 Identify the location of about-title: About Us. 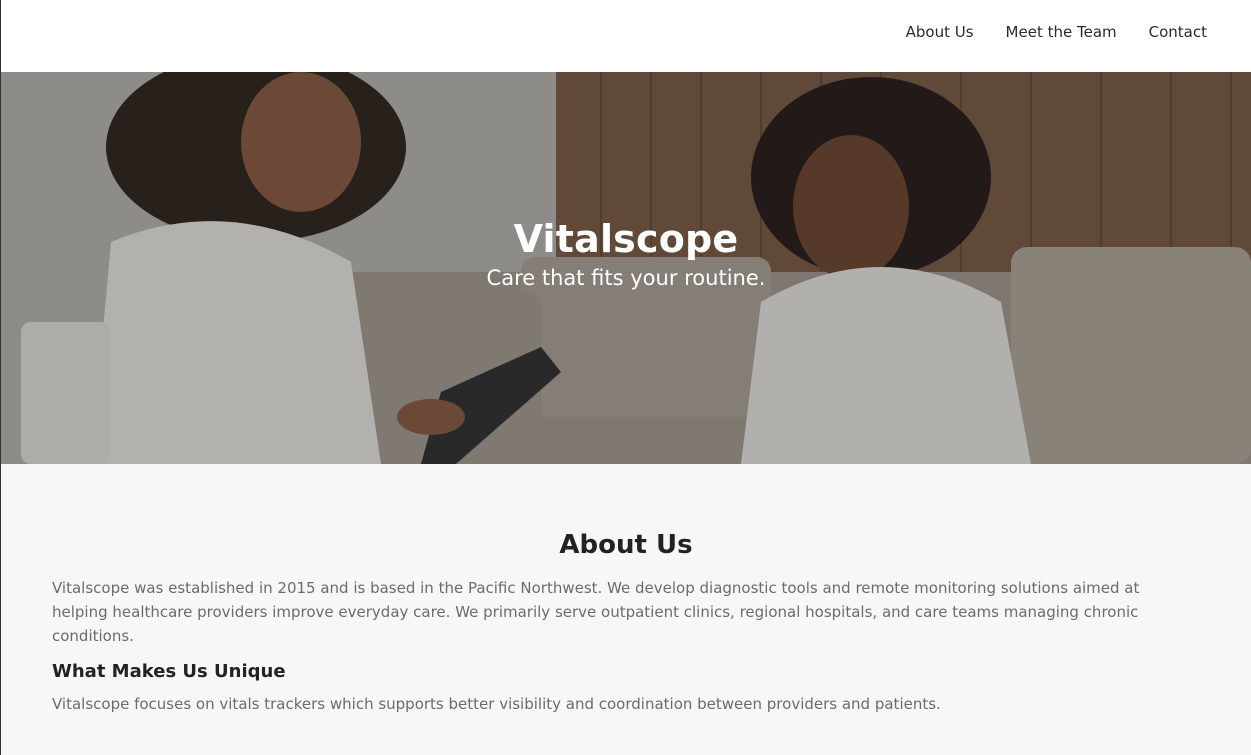
(626, 545).